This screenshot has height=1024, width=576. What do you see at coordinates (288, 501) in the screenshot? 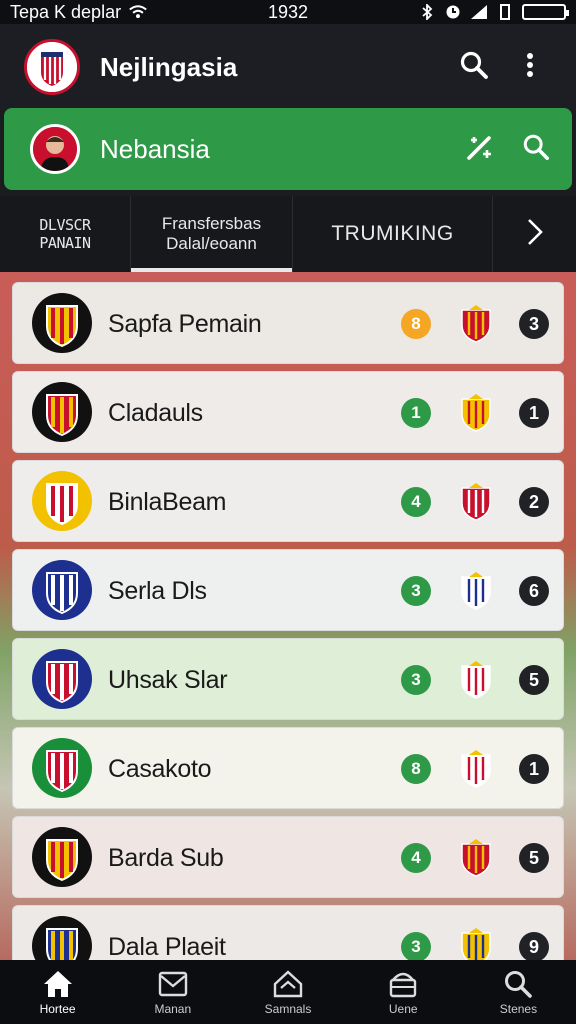
I see `team-row: BinlaBeam 4 2` at bounding box center [288, 501].